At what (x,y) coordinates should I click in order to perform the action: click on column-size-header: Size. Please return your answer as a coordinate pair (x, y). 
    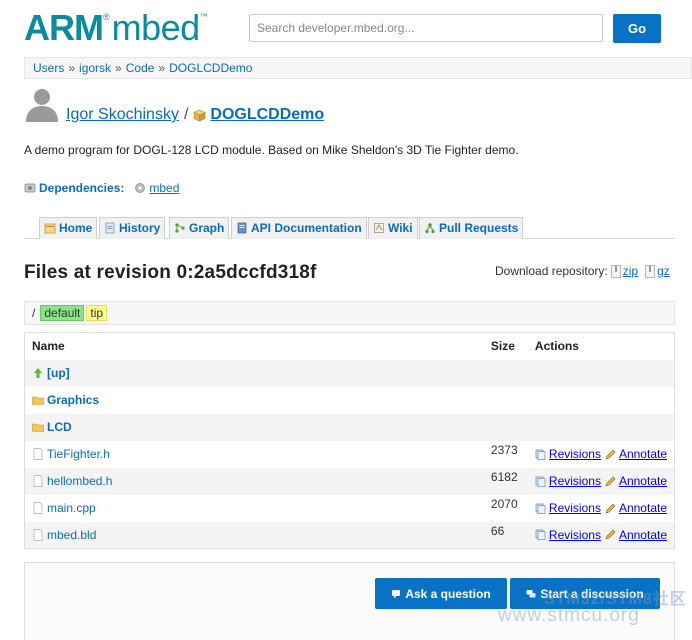
    Looking at the image, I should click on (505, 346).